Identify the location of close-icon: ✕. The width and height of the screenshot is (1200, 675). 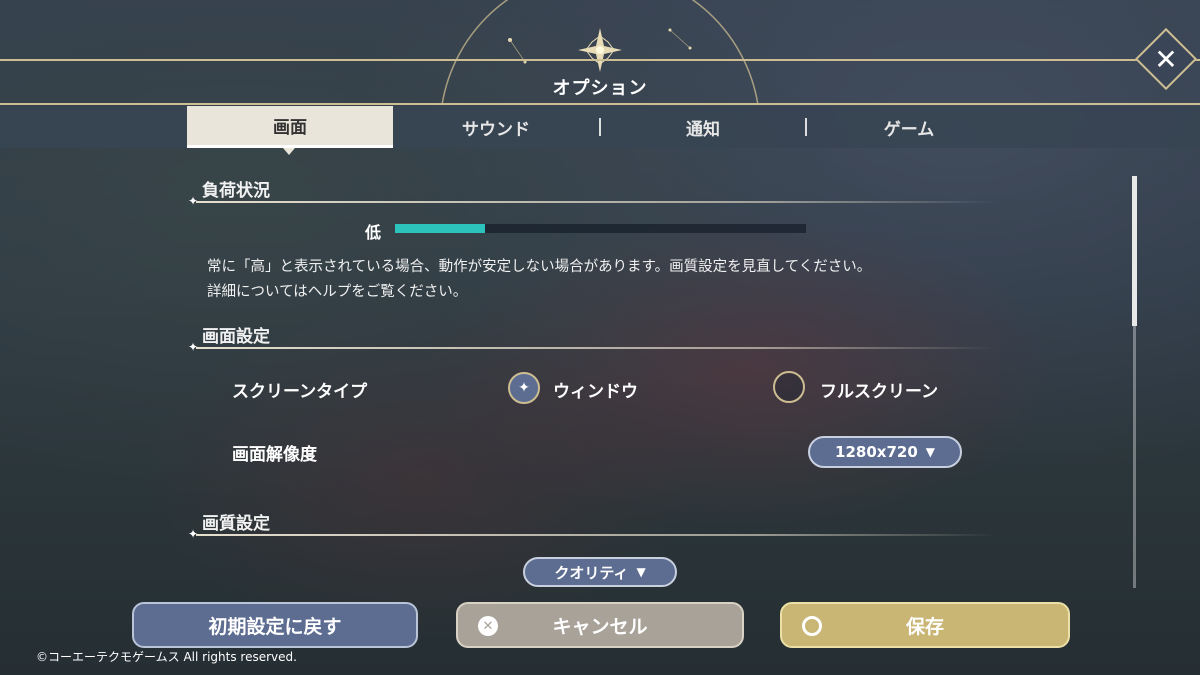
(1166, 59).